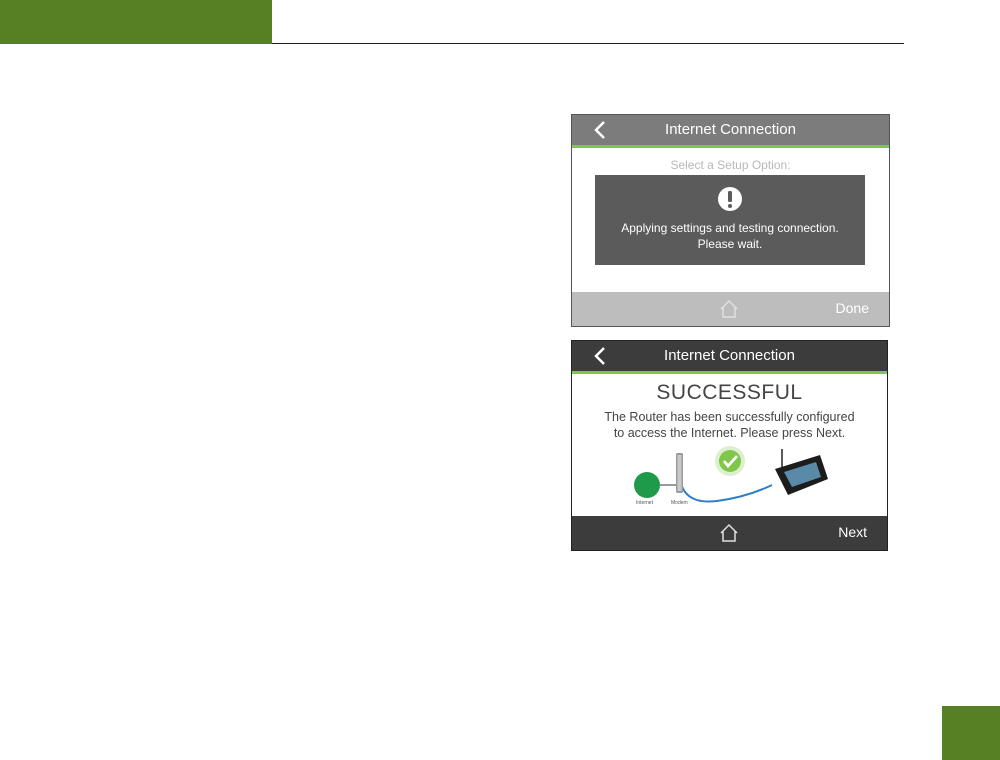 The height and width of the screenshot is (760, 1000). I want to click on footer-bar: Next, so click(729, 533).